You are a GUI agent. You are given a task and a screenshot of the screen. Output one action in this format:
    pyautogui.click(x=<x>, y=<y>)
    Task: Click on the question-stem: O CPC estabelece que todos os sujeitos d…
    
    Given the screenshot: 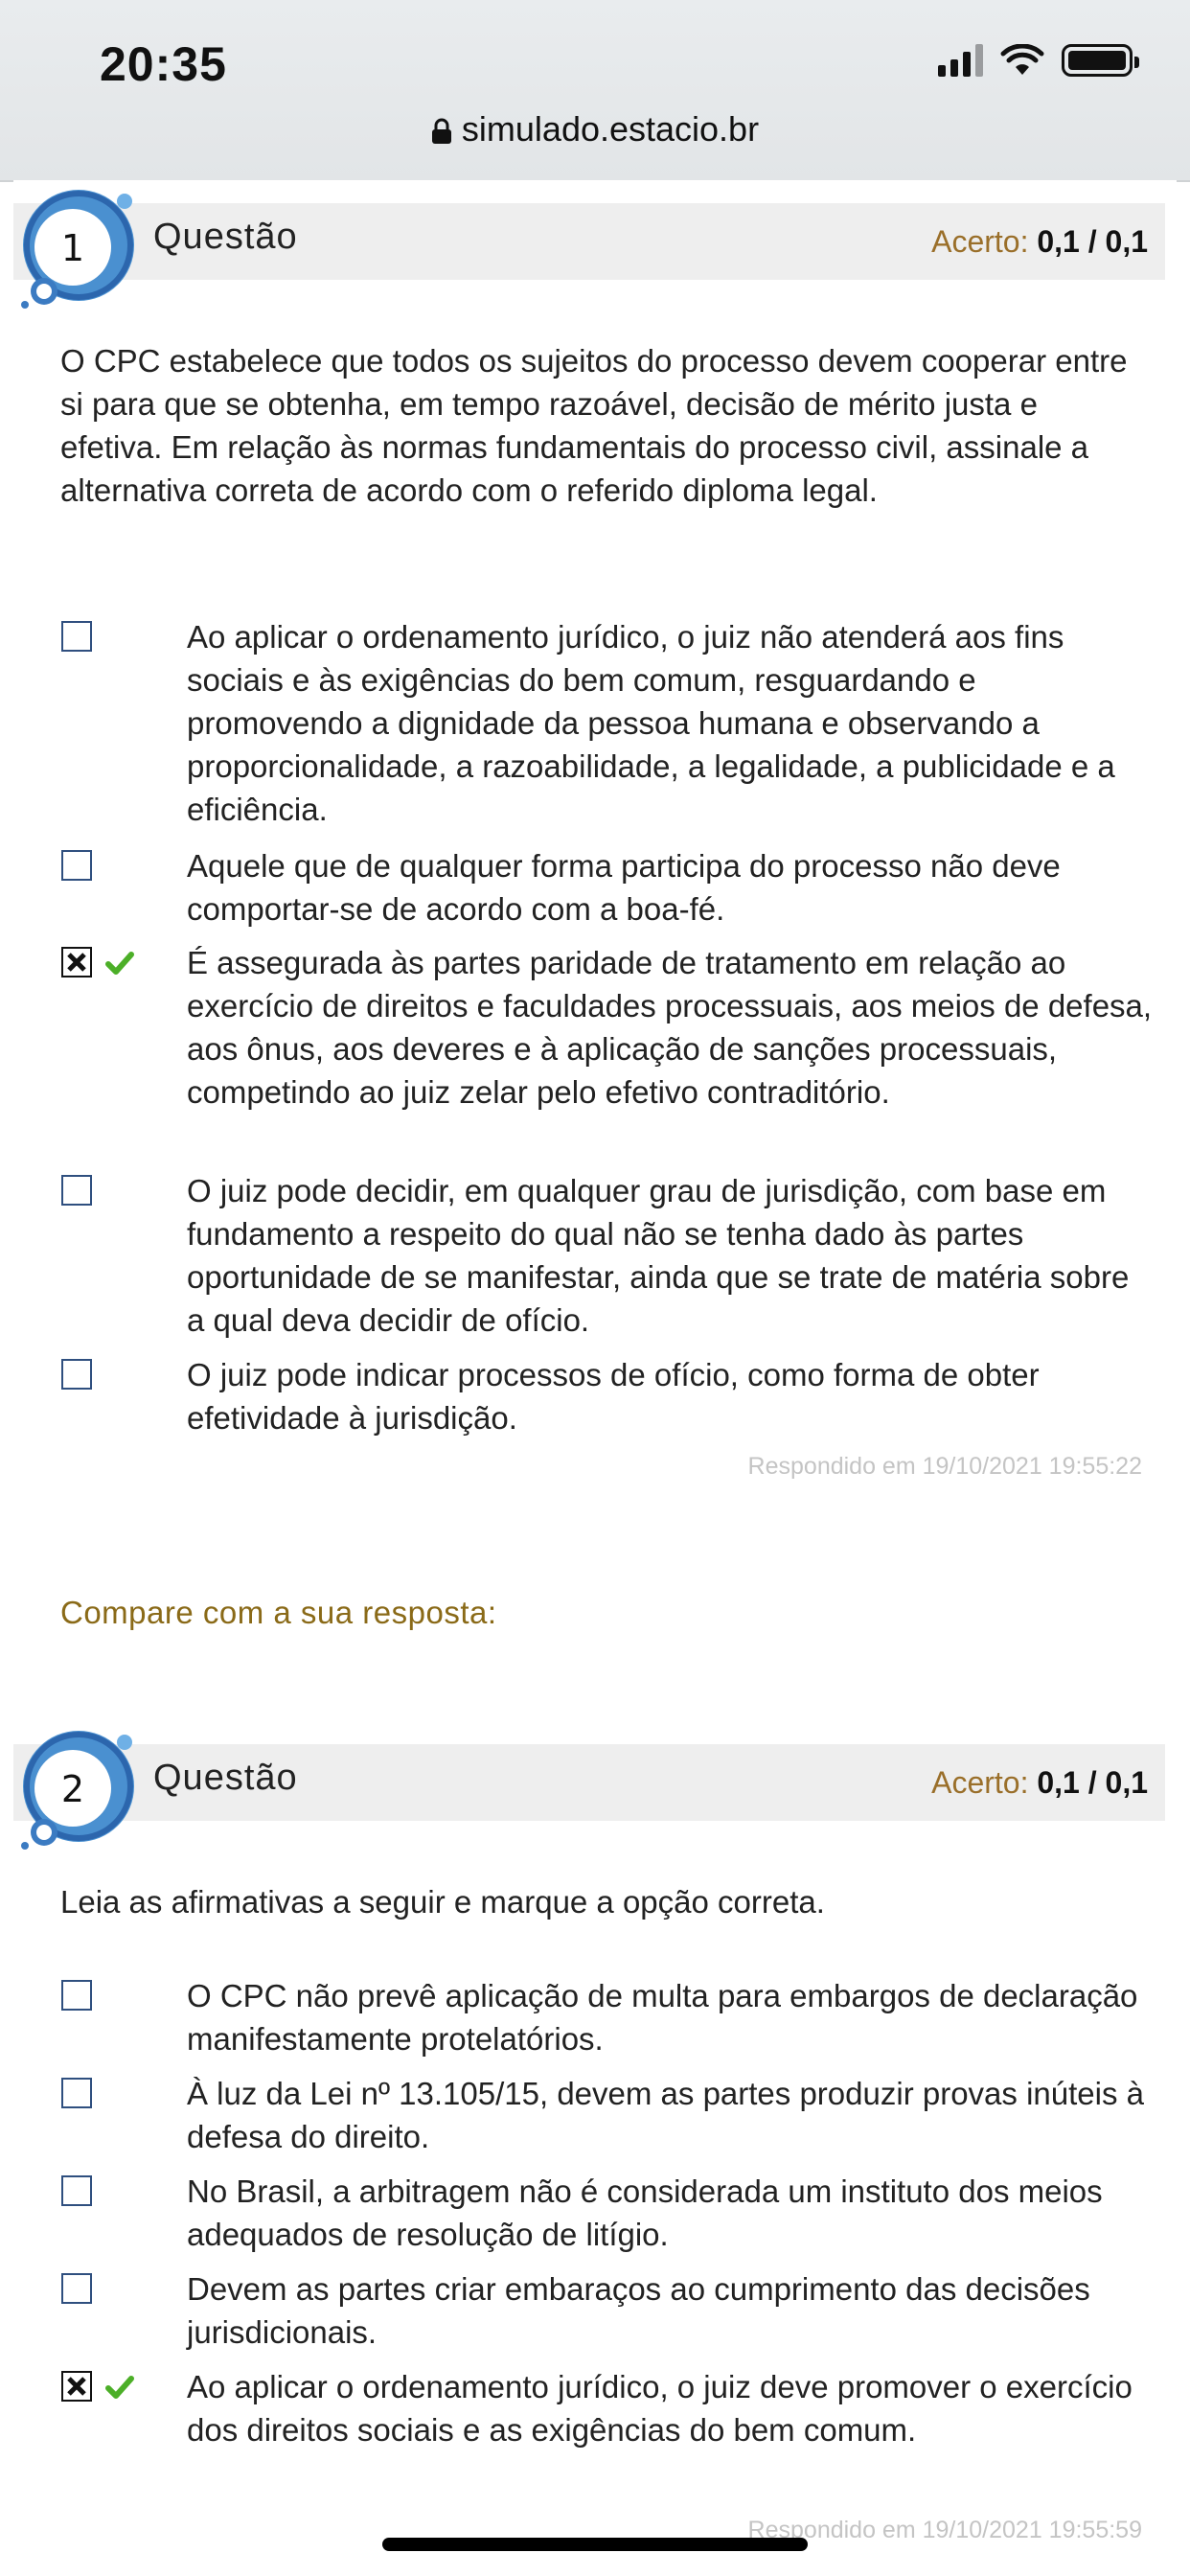 What is the action you would take?
    pyautogui.click(x=594, y=425)
    